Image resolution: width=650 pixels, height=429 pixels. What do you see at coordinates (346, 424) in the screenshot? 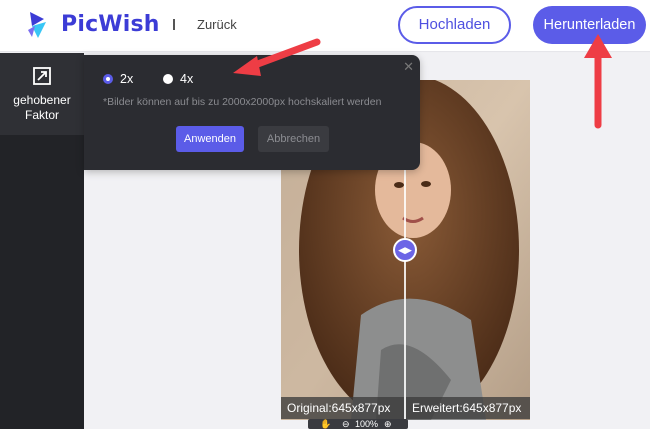
I see `zoom-out-icon: ⊖` at bounding box center [346, 424].